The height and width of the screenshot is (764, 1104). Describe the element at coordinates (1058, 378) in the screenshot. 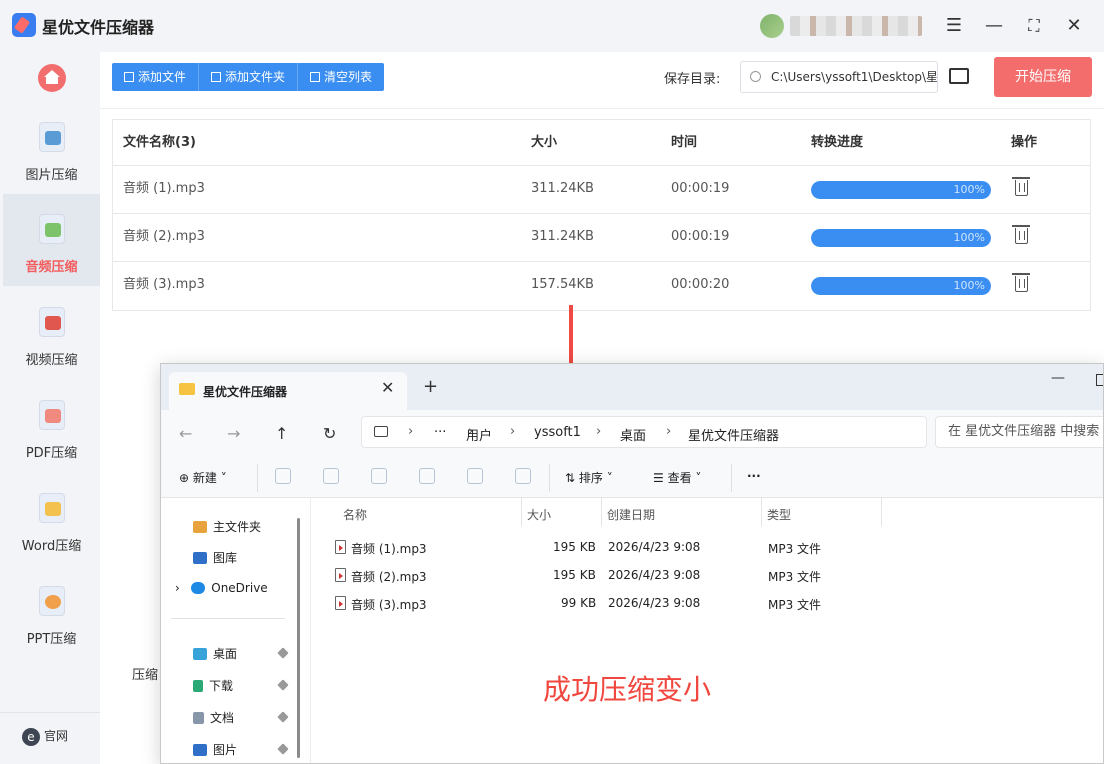

I see `explorer-minimize-button: —` at that location.